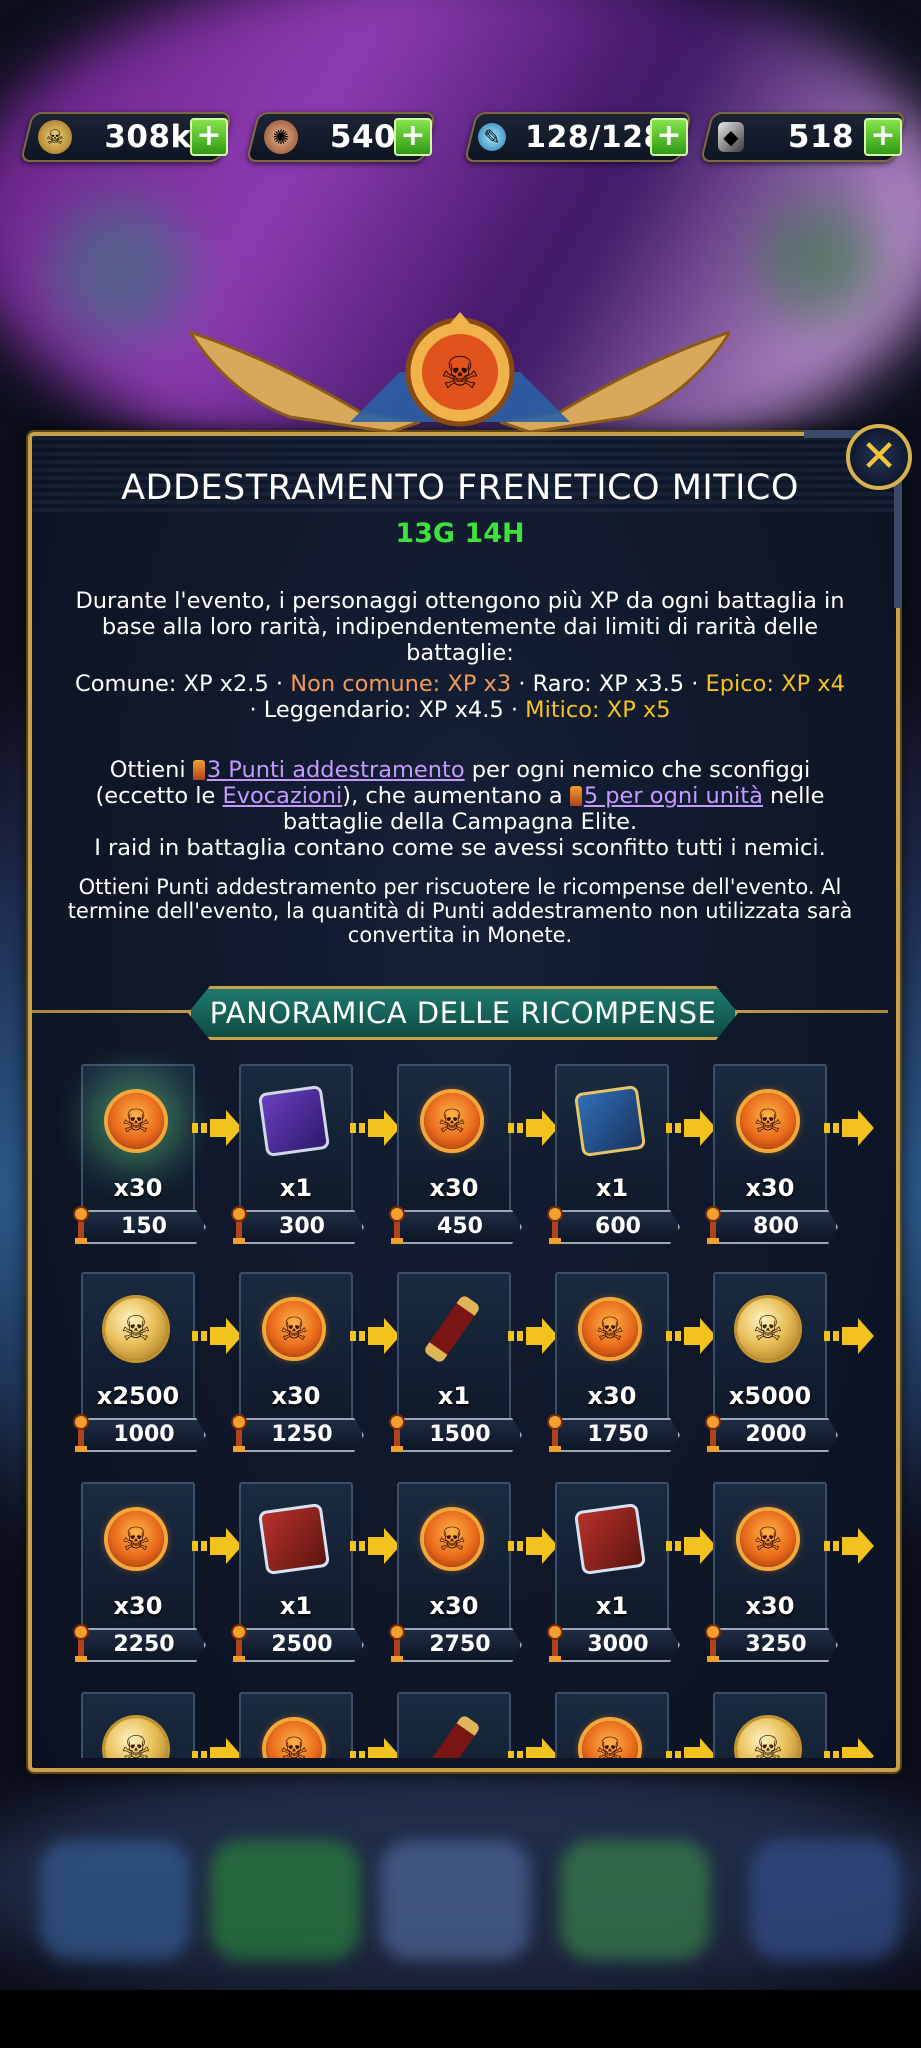 The width and height of the screenshot is (921, 2048). What do you see at coordinates (294, 1121) in the screenshot?
I see `purple-book-icon` at bounding box center [294, 1121].